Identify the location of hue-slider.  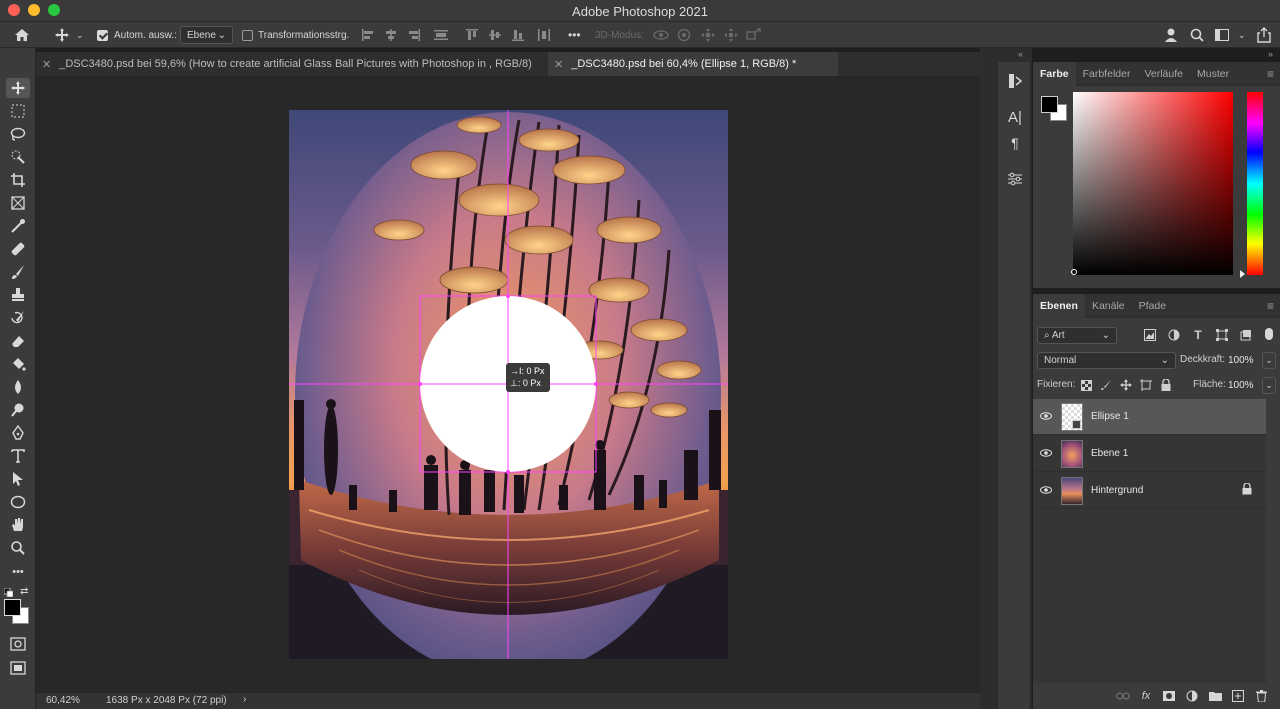
(1255, 183).